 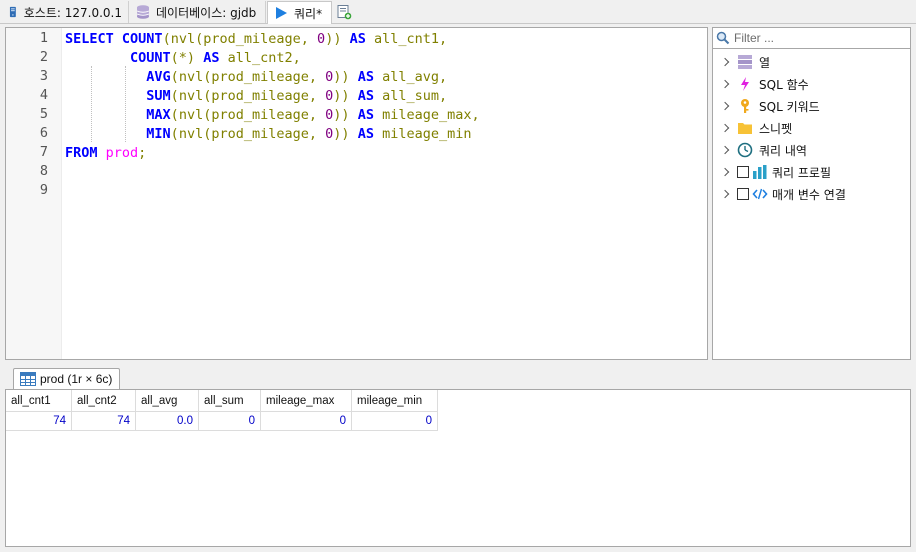 What do you see at coordinates (745, 106) in the screenshot?
I see `key-icon` at bounding box center [745, 106].